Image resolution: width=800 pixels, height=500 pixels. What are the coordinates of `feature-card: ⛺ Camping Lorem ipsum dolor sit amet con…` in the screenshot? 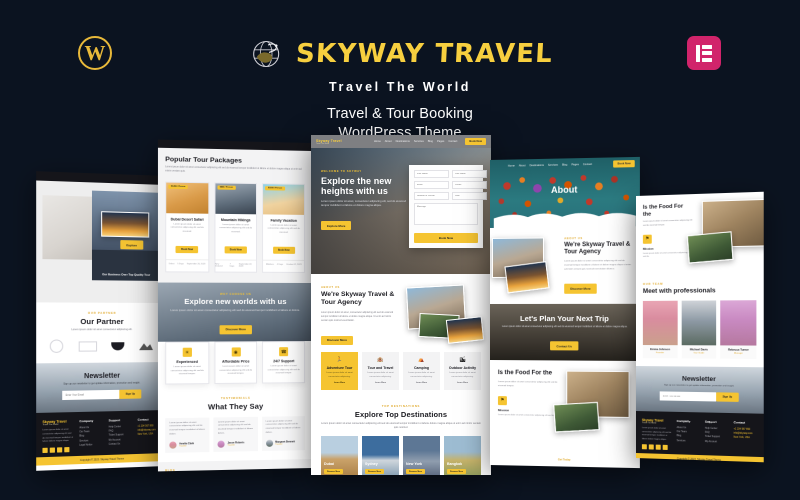 It's located at (421, 371).